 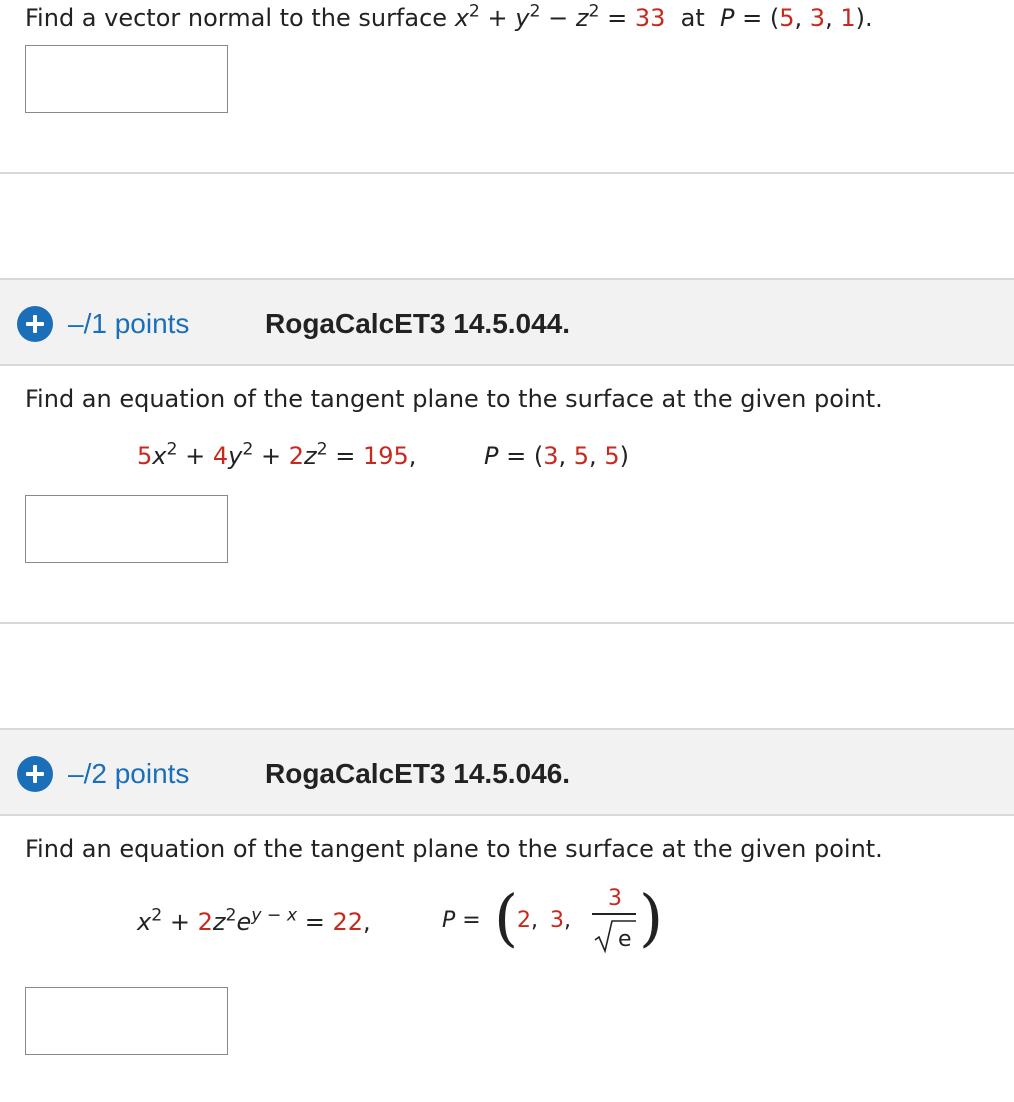 What do you see at coordinates (128, 774) in the screenshot?
I see `points-link: –/2 points` at bounding box center [128, 774].